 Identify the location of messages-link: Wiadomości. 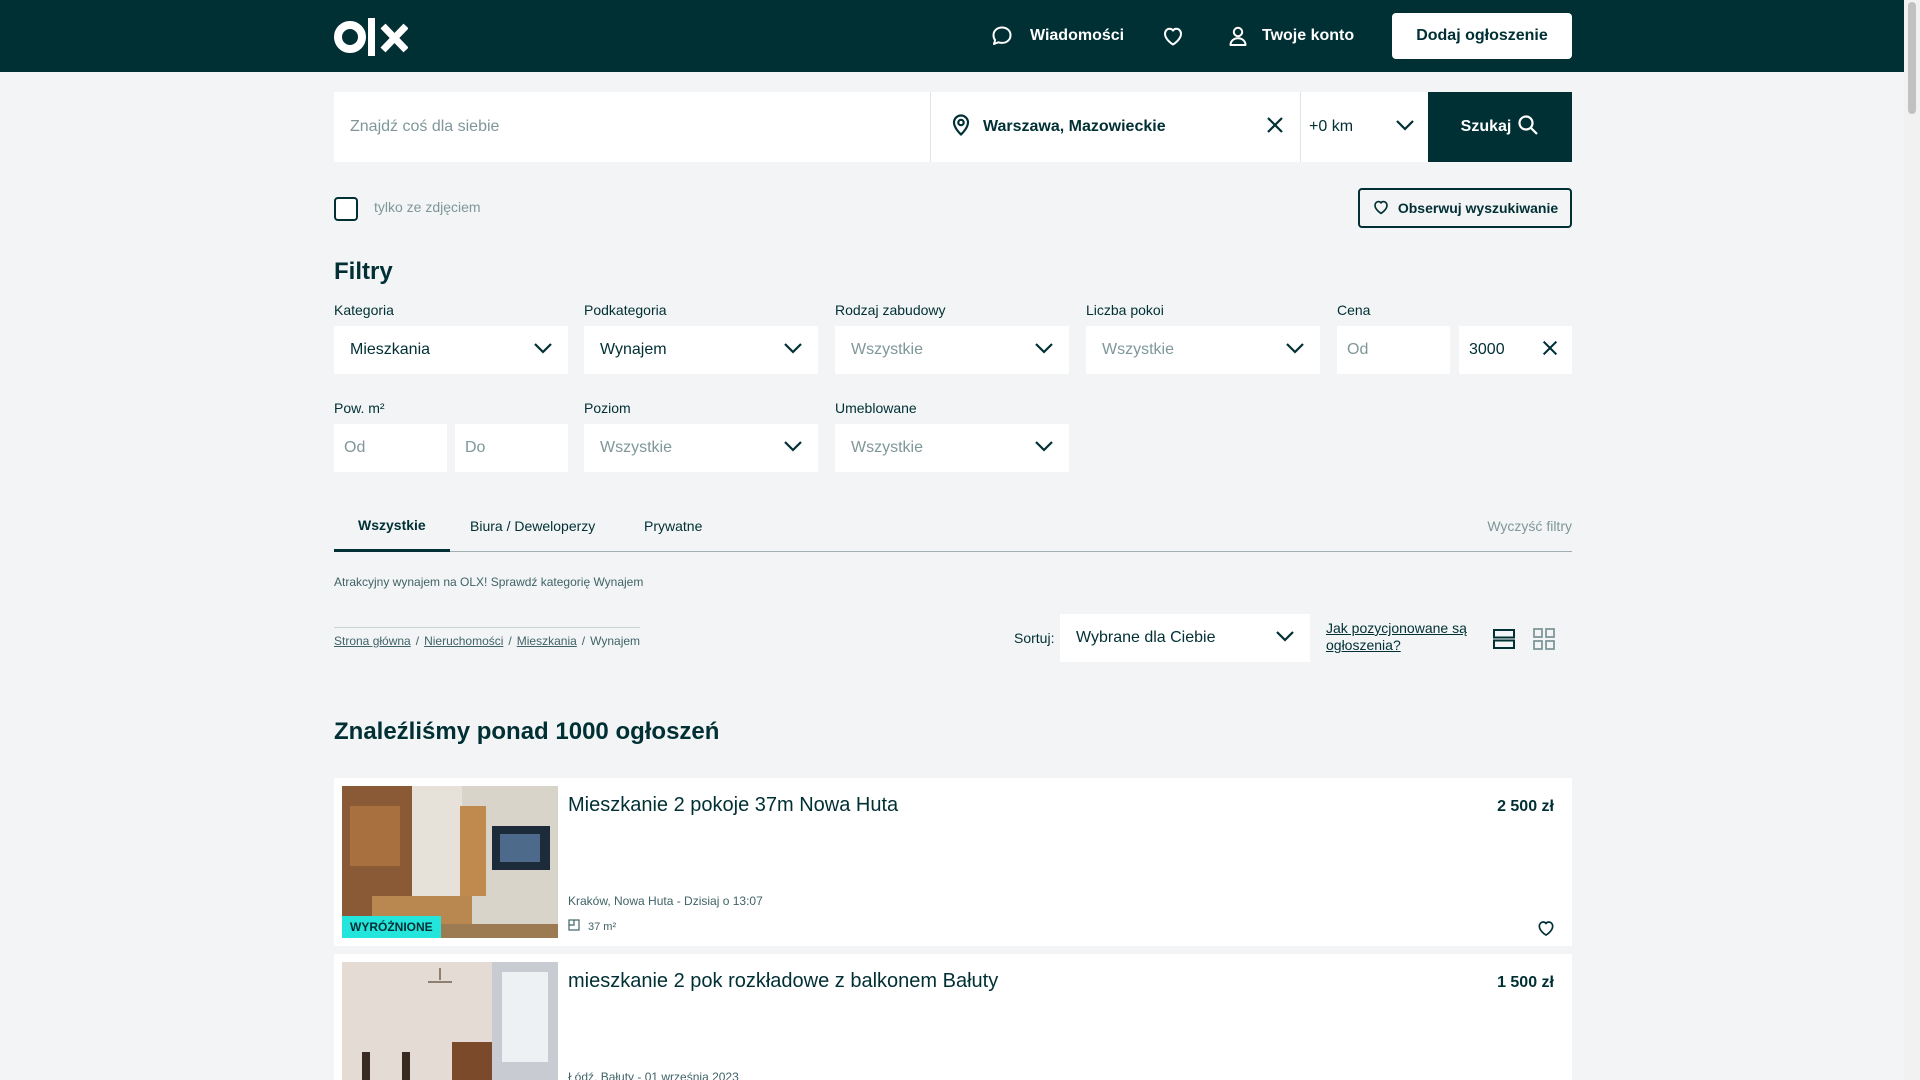
(1057, 36).